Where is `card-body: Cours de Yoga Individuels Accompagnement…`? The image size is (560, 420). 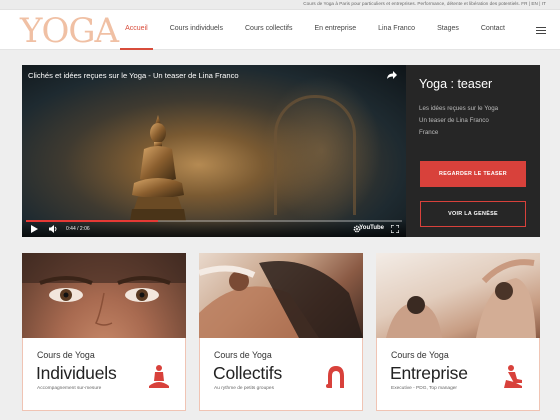
card-body: Cours de Yoga Individuels Accompagnement… is located at coordinates (104, 374).